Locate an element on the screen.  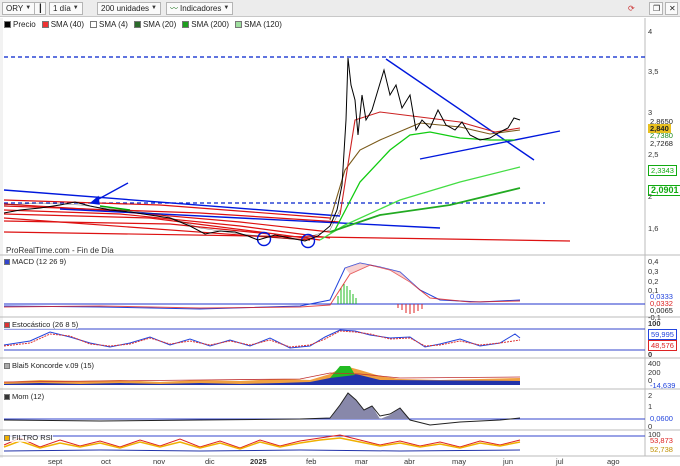
rsi-tag: 53,873 is located at coordinates (661, 440).